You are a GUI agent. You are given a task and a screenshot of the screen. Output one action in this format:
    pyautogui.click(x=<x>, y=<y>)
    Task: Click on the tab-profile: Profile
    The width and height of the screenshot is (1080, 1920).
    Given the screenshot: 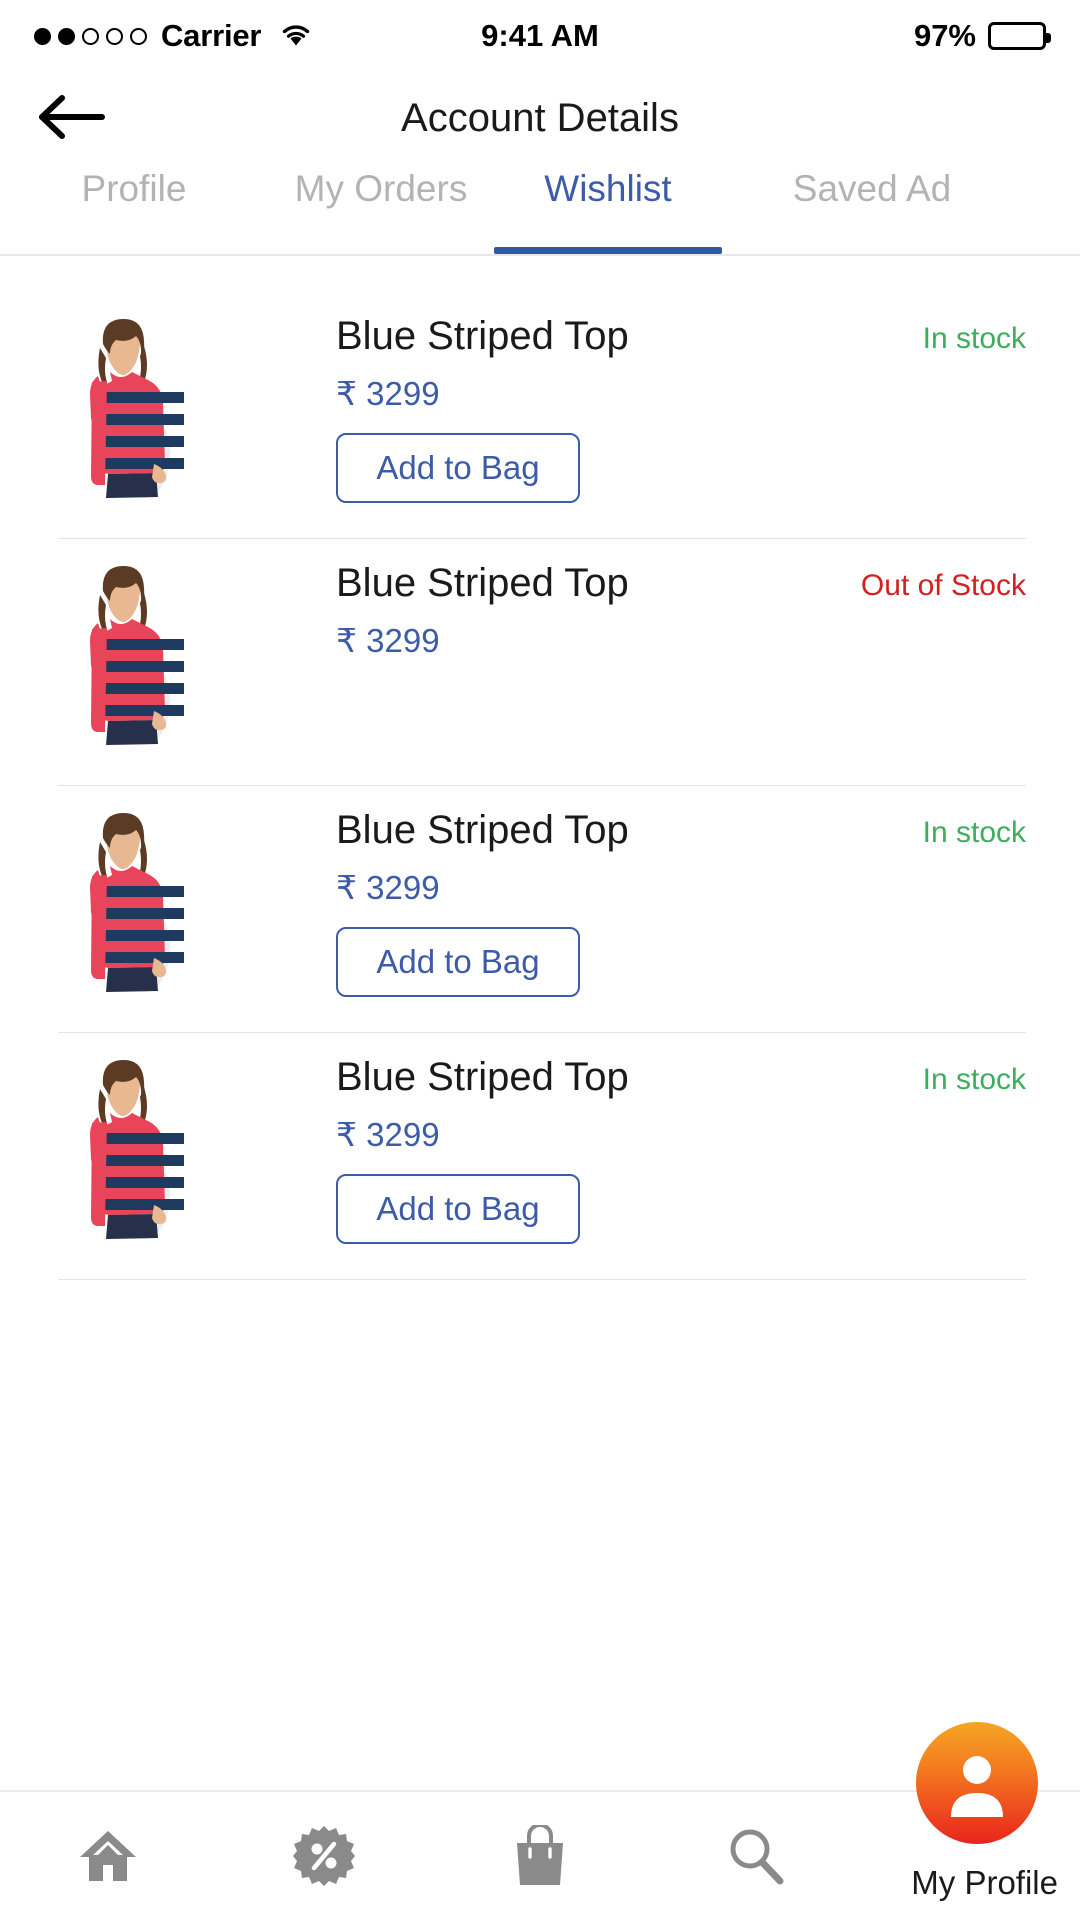 What is the action you would take?
    pyautogui.click(x=134, y=209)
    